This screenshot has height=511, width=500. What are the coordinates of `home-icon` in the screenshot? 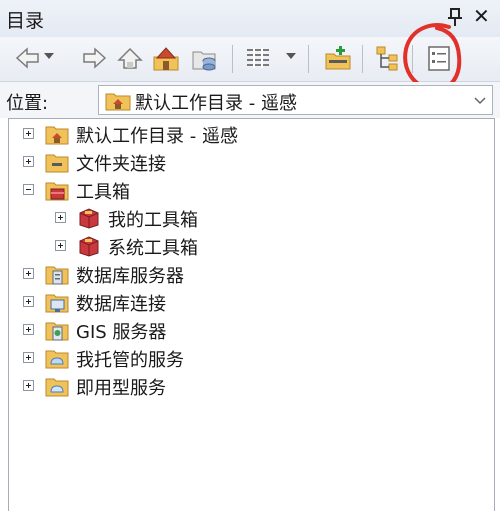 It's located at (166, 58).